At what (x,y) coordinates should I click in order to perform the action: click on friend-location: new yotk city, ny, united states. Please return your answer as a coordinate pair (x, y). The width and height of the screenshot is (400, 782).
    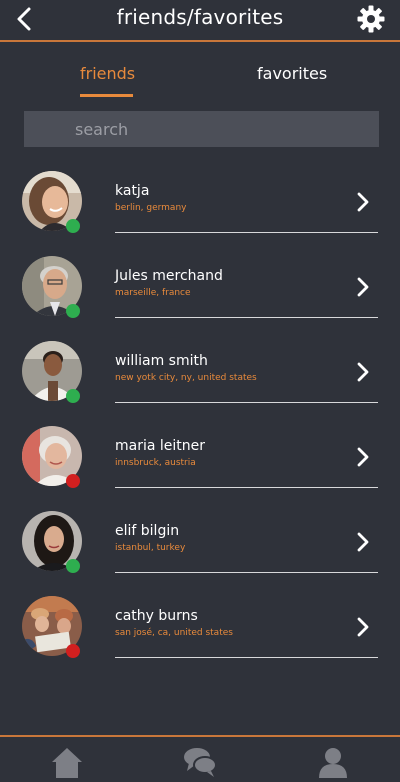
    Looking at the image, I should click on (186, 378).